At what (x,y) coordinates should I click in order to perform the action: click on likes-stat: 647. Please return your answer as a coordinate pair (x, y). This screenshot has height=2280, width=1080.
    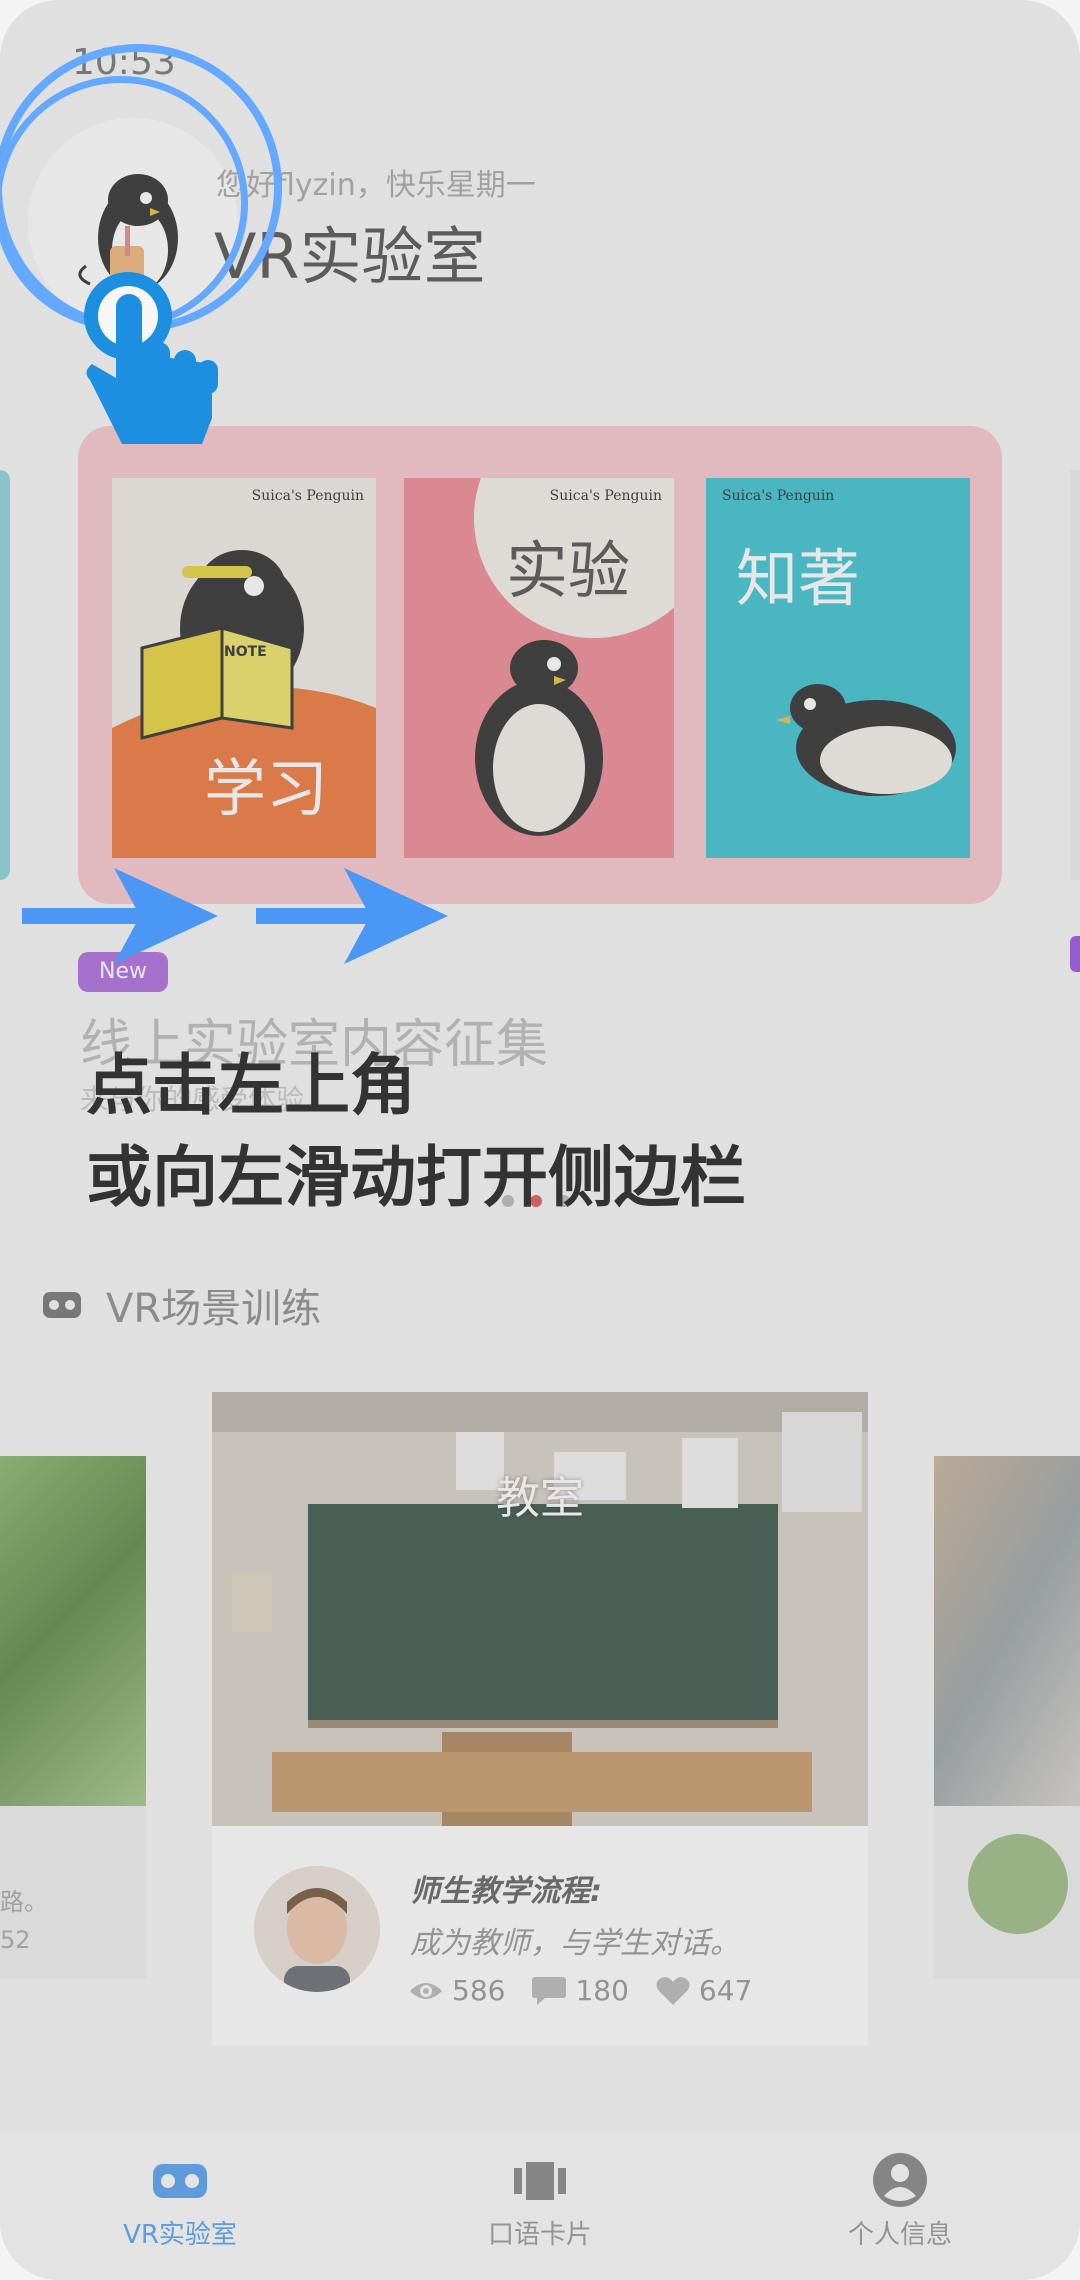
    Looking at the image, I should click on (703, 1990).